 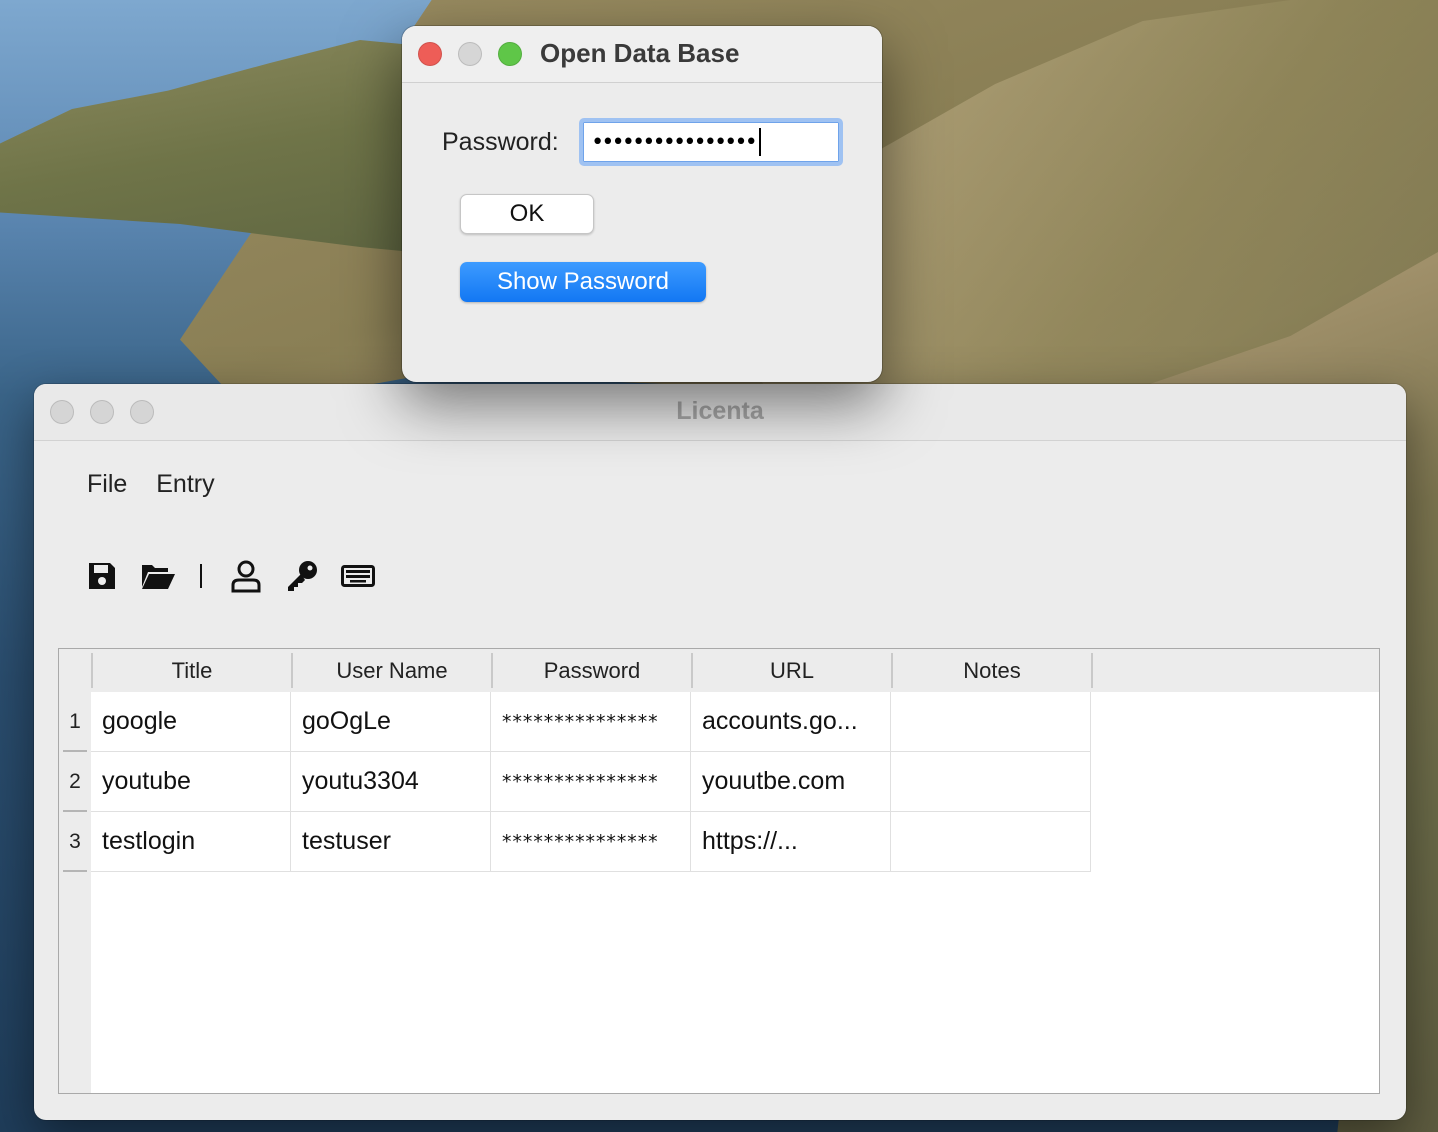 I want to click on toolbar-separator, so click(x=201, y=576).